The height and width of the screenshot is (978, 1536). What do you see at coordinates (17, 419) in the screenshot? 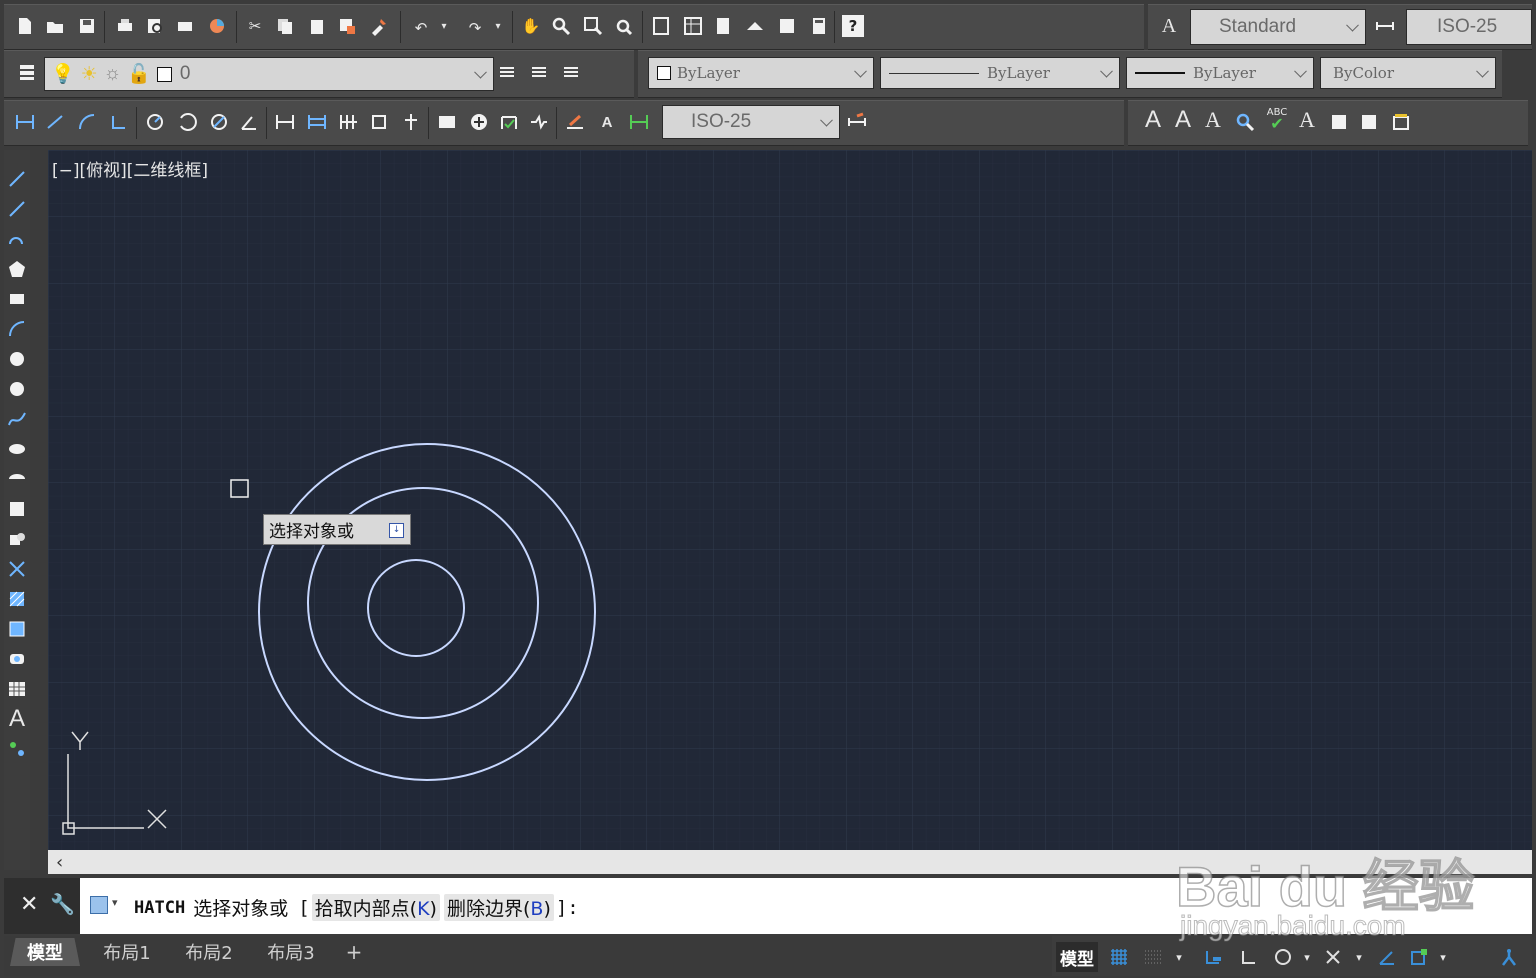
I see `spline-icon` at bounding box center [17, 419].